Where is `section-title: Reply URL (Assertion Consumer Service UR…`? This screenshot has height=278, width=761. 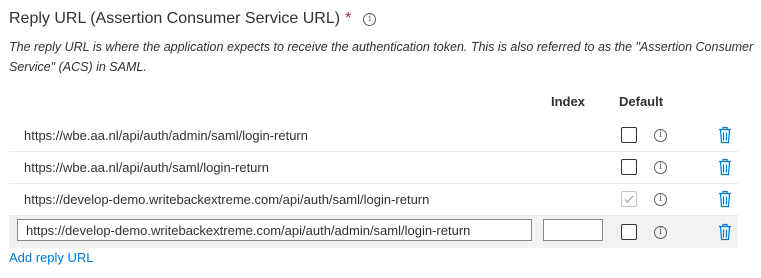 section-title: Reply URL (Assertion Consumer Service UR… is located at coordinates (175, 18).